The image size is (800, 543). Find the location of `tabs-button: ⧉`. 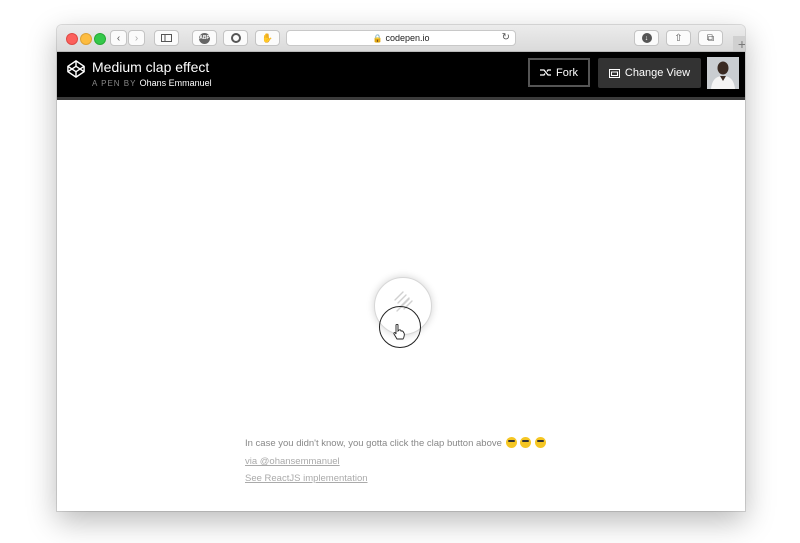

tabs-button: ⧉ is located at coordinates (710, 38).